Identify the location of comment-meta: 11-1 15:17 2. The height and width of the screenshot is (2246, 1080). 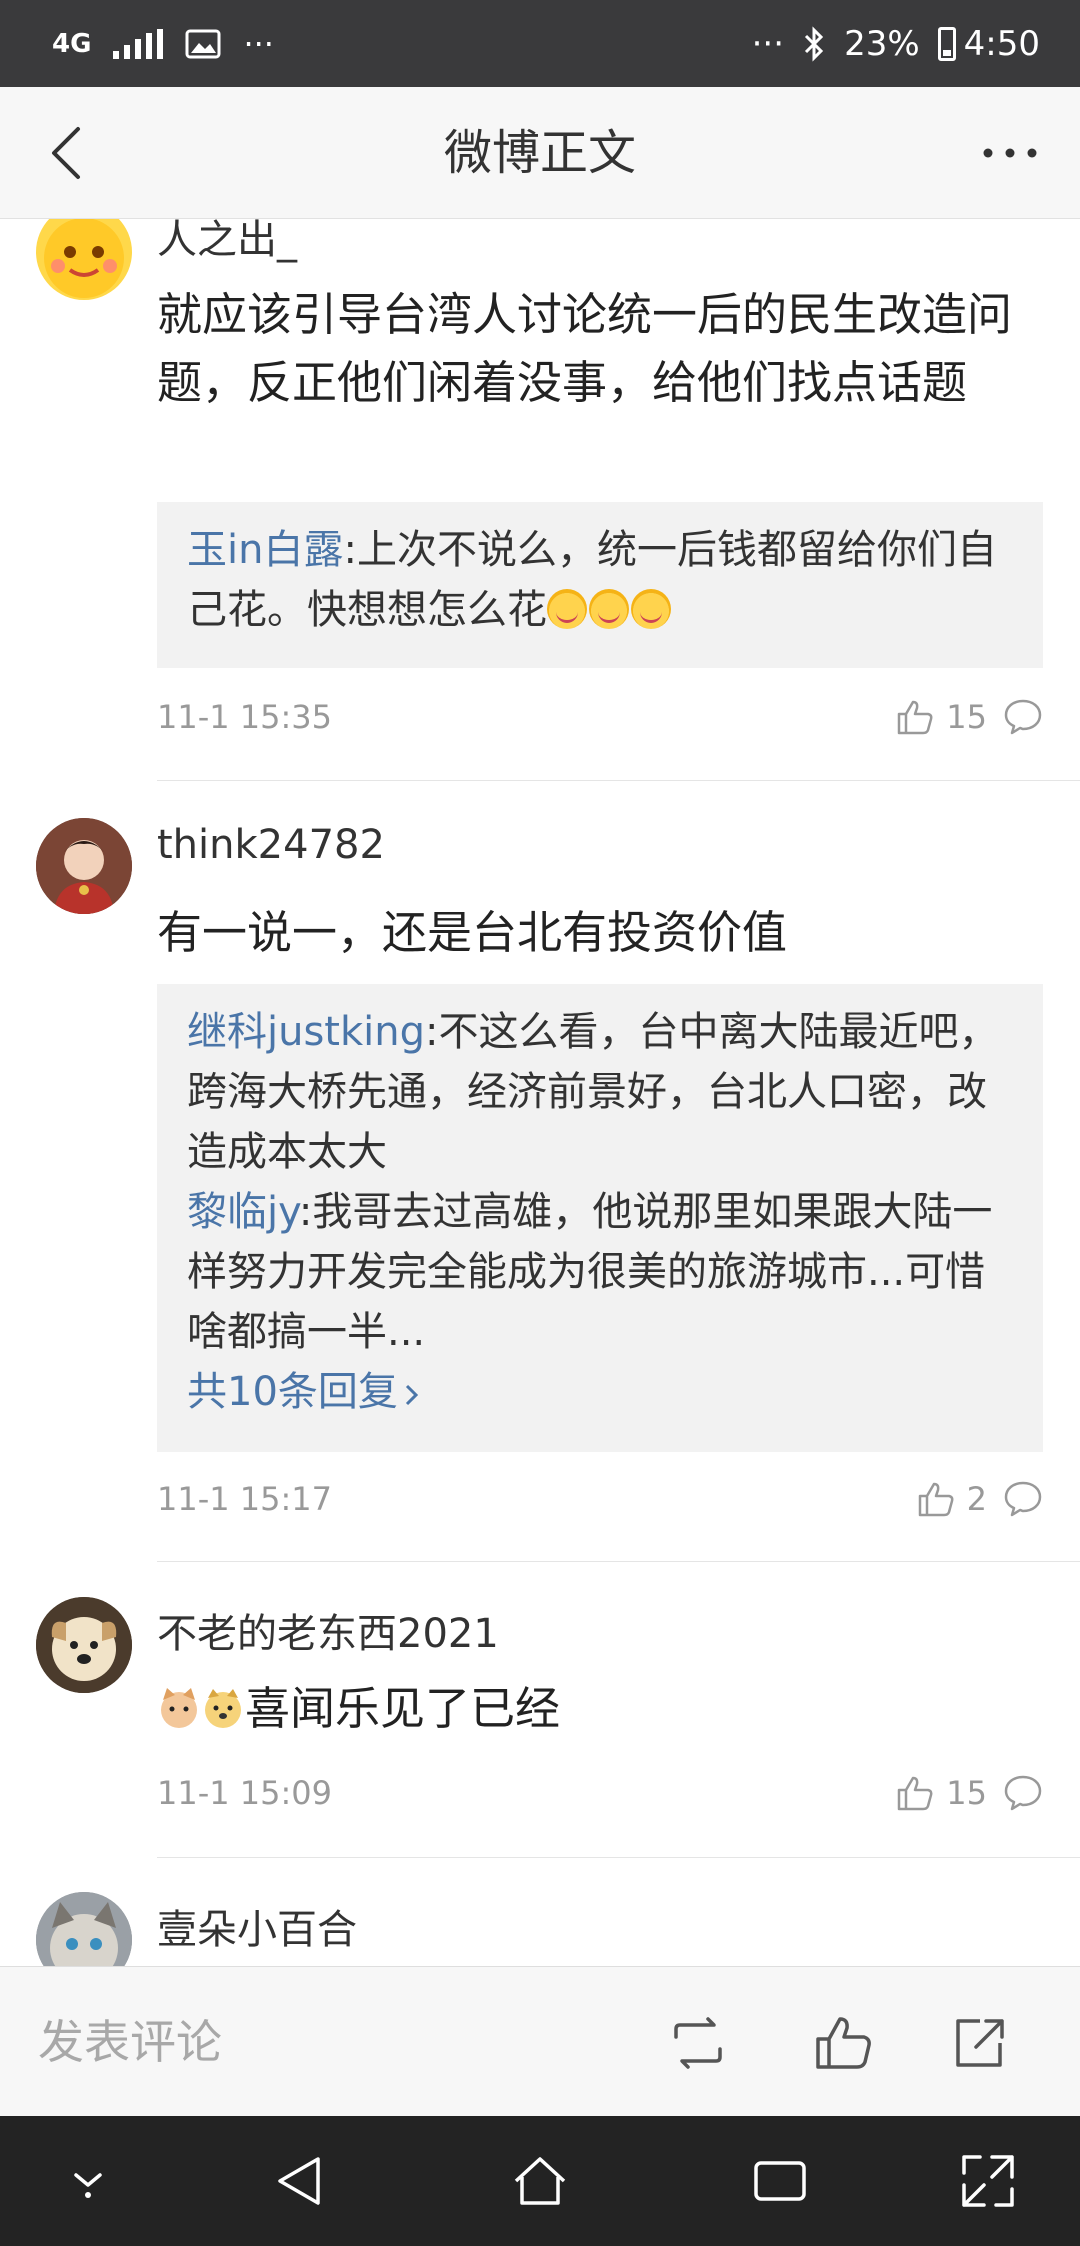
(600, 1499).